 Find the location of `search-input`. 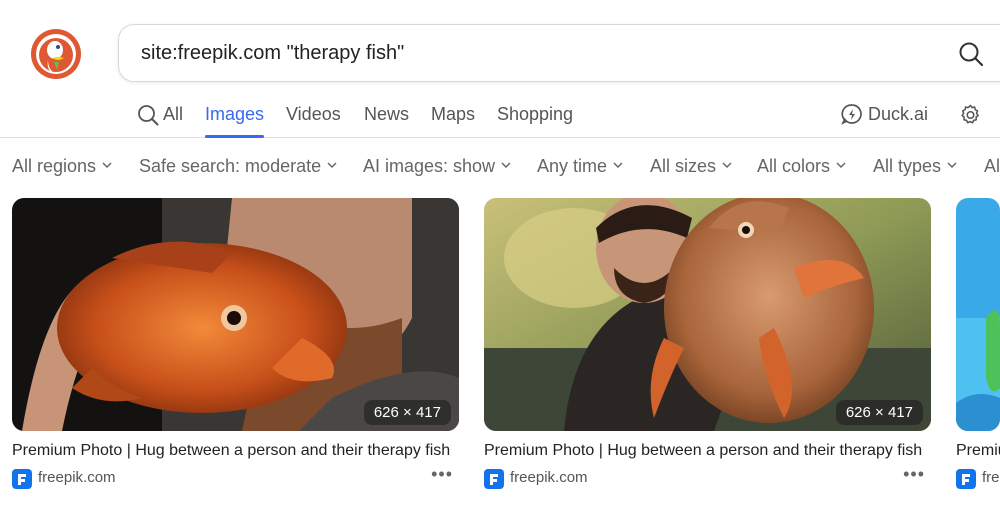

search-input is located at coordinates (531, 53).